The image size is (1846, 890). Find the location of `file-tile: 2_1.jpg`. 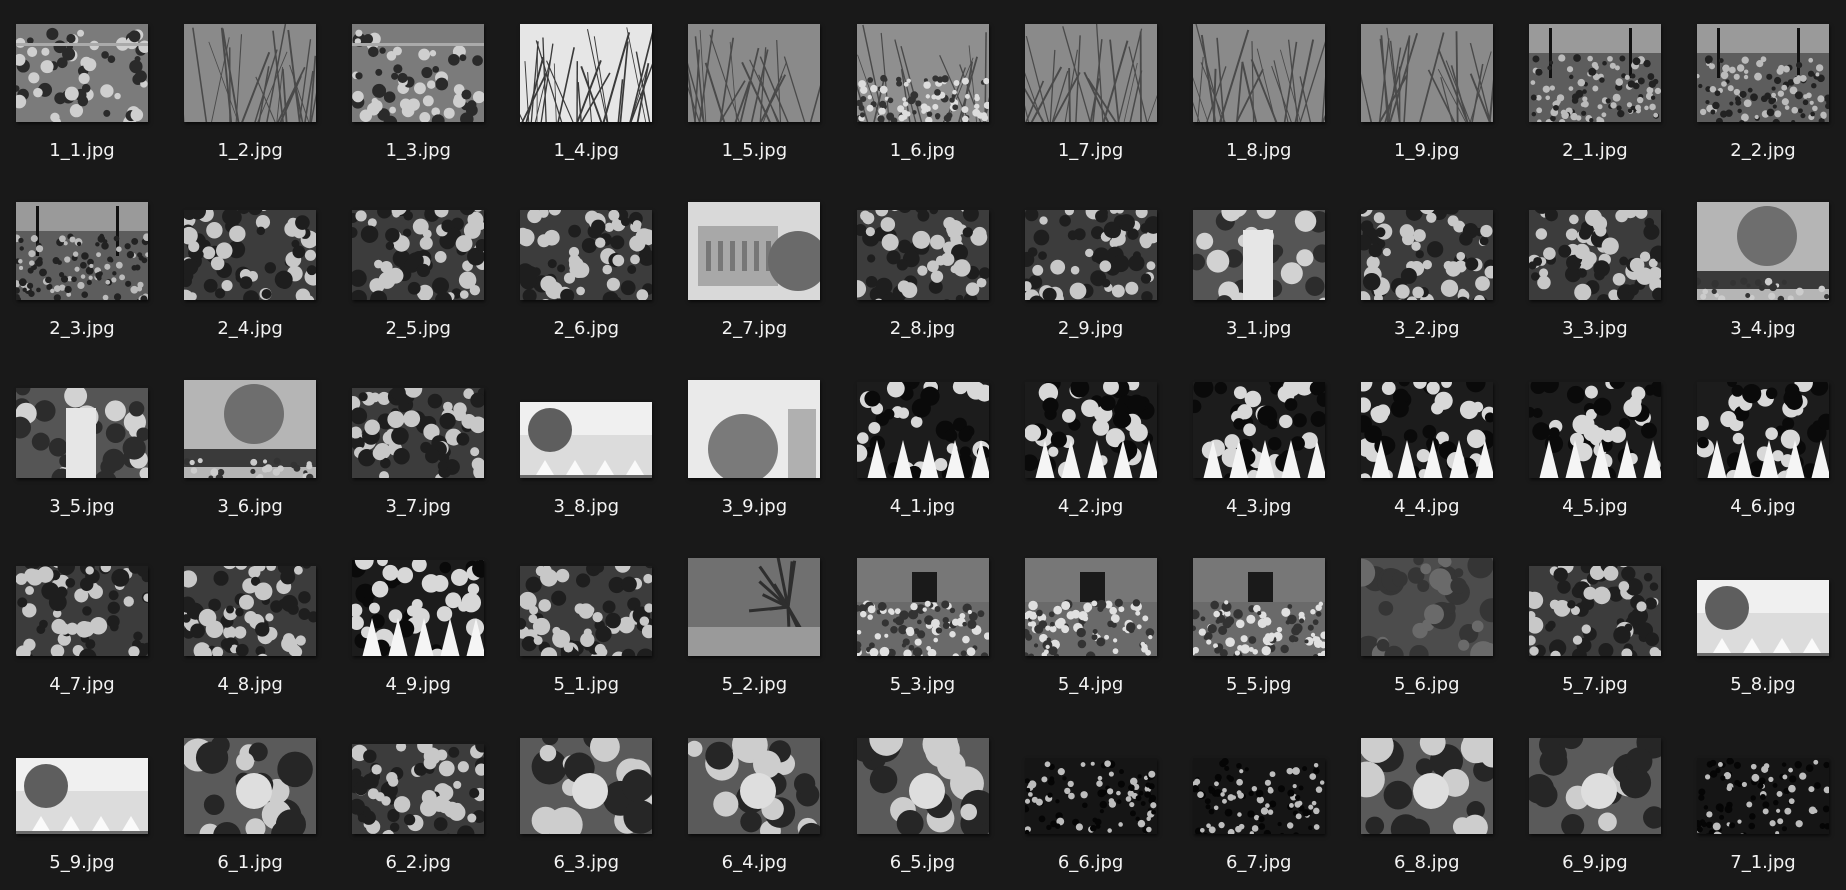

file-tile: 2_1.jpg is located at coordinates (1613, 89).